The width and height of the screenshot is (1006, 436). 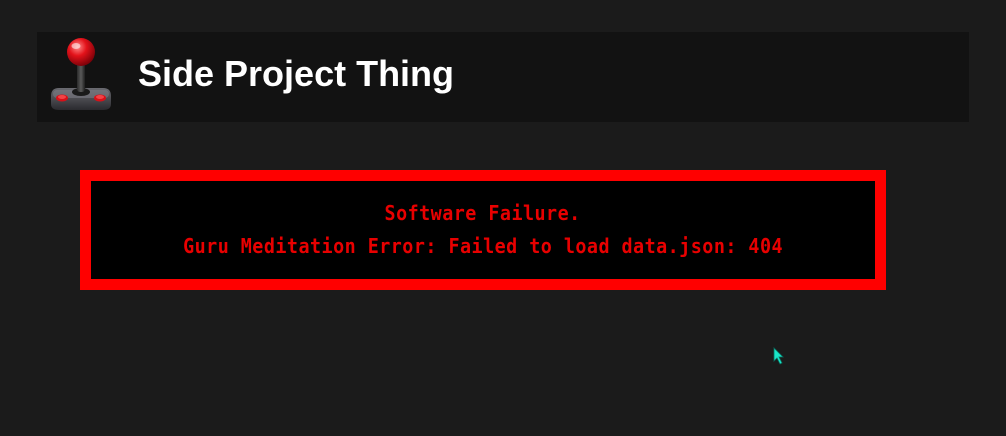 I want to click on page-title: Side Project Thing, so click(x=296, y=73).